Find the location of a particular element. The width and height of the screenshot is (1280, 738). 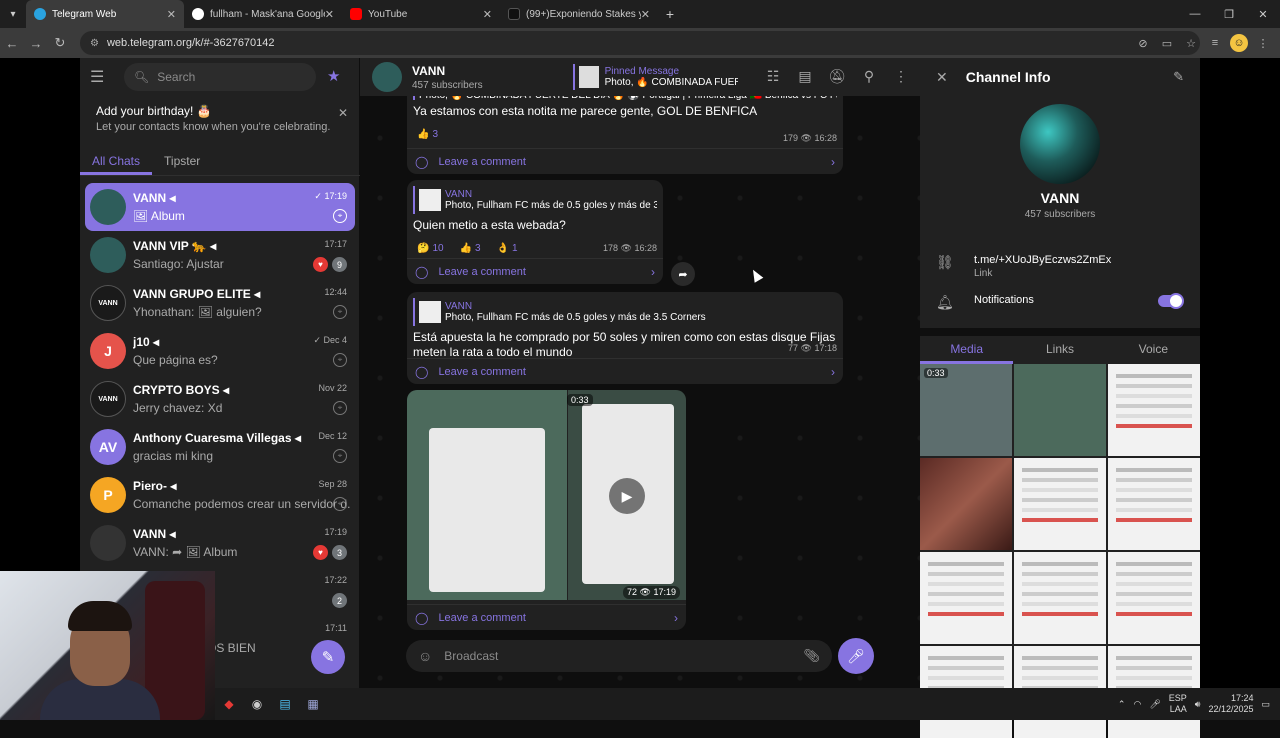

notifications-toggle is located at coordinates (1171, 301).